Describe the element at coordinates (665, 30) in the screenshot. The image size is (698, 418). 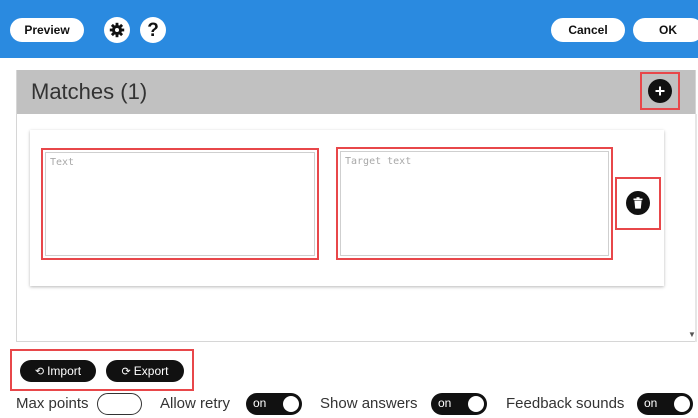
I see `ok-button: OK` at that location.